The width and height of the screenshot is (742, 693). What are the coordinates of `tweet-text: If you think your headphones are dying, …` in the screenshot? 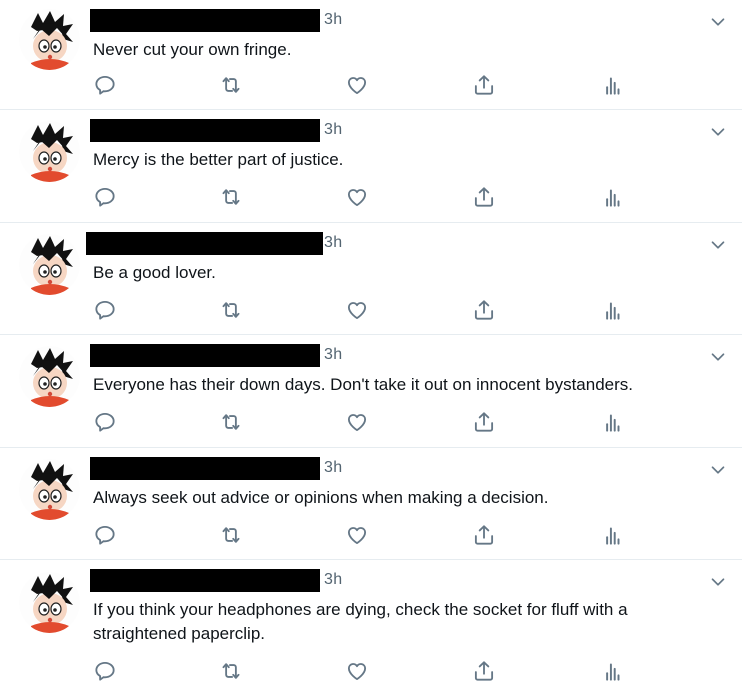 It's located at (360, 621).